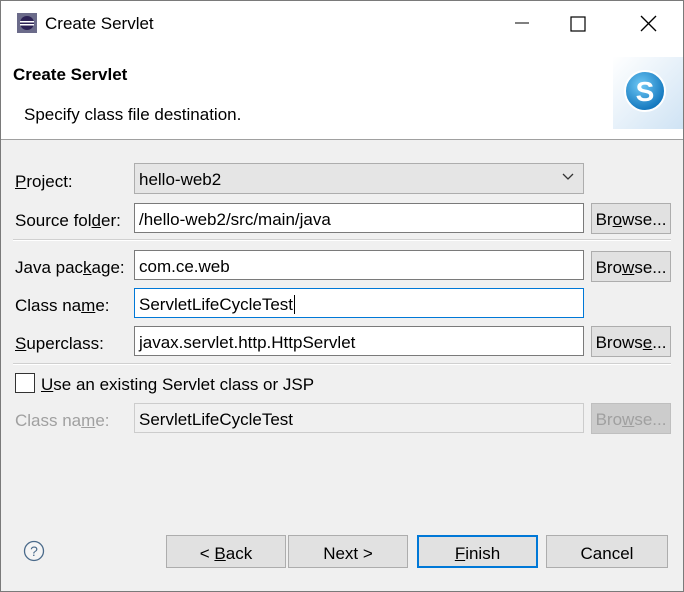  I want to click on project-combo: hello-web2, so click(359, 178).